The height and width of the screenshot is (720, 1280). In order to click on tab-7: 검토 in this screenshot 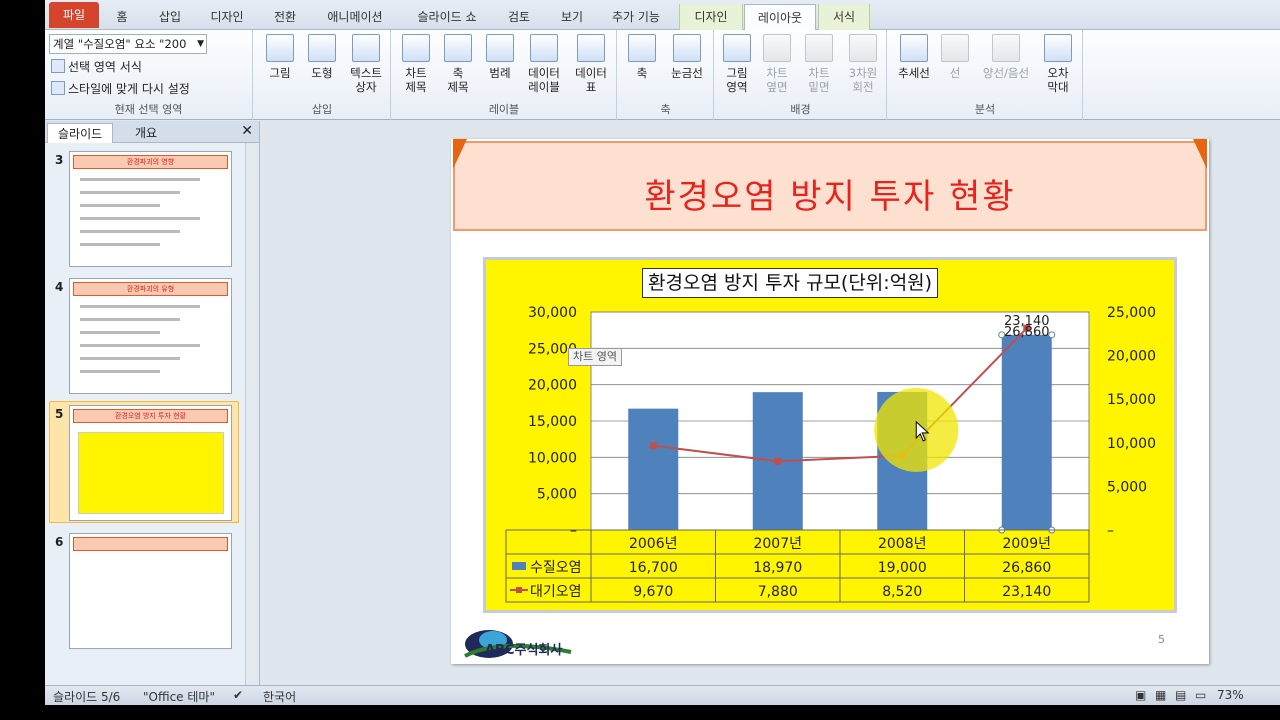, I will do `click(519, 17)`.